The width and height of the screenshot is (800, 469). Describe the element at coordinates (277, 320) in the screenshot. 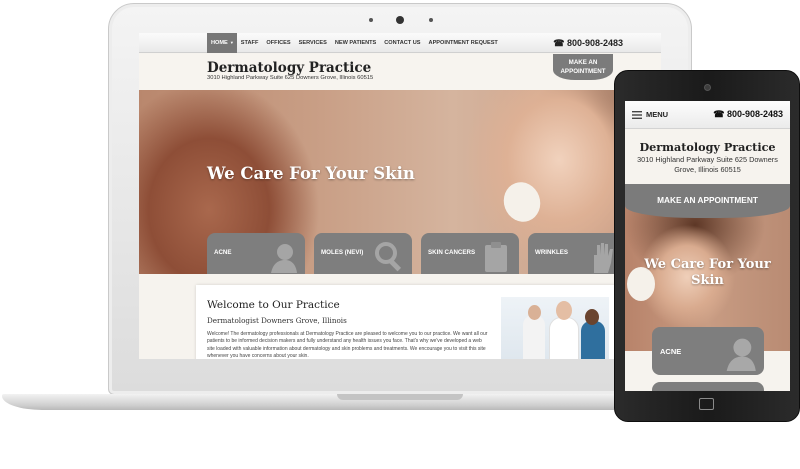

I see `welcome-subtitle: Dermatologist Downers Grove, Illinois` at that location.